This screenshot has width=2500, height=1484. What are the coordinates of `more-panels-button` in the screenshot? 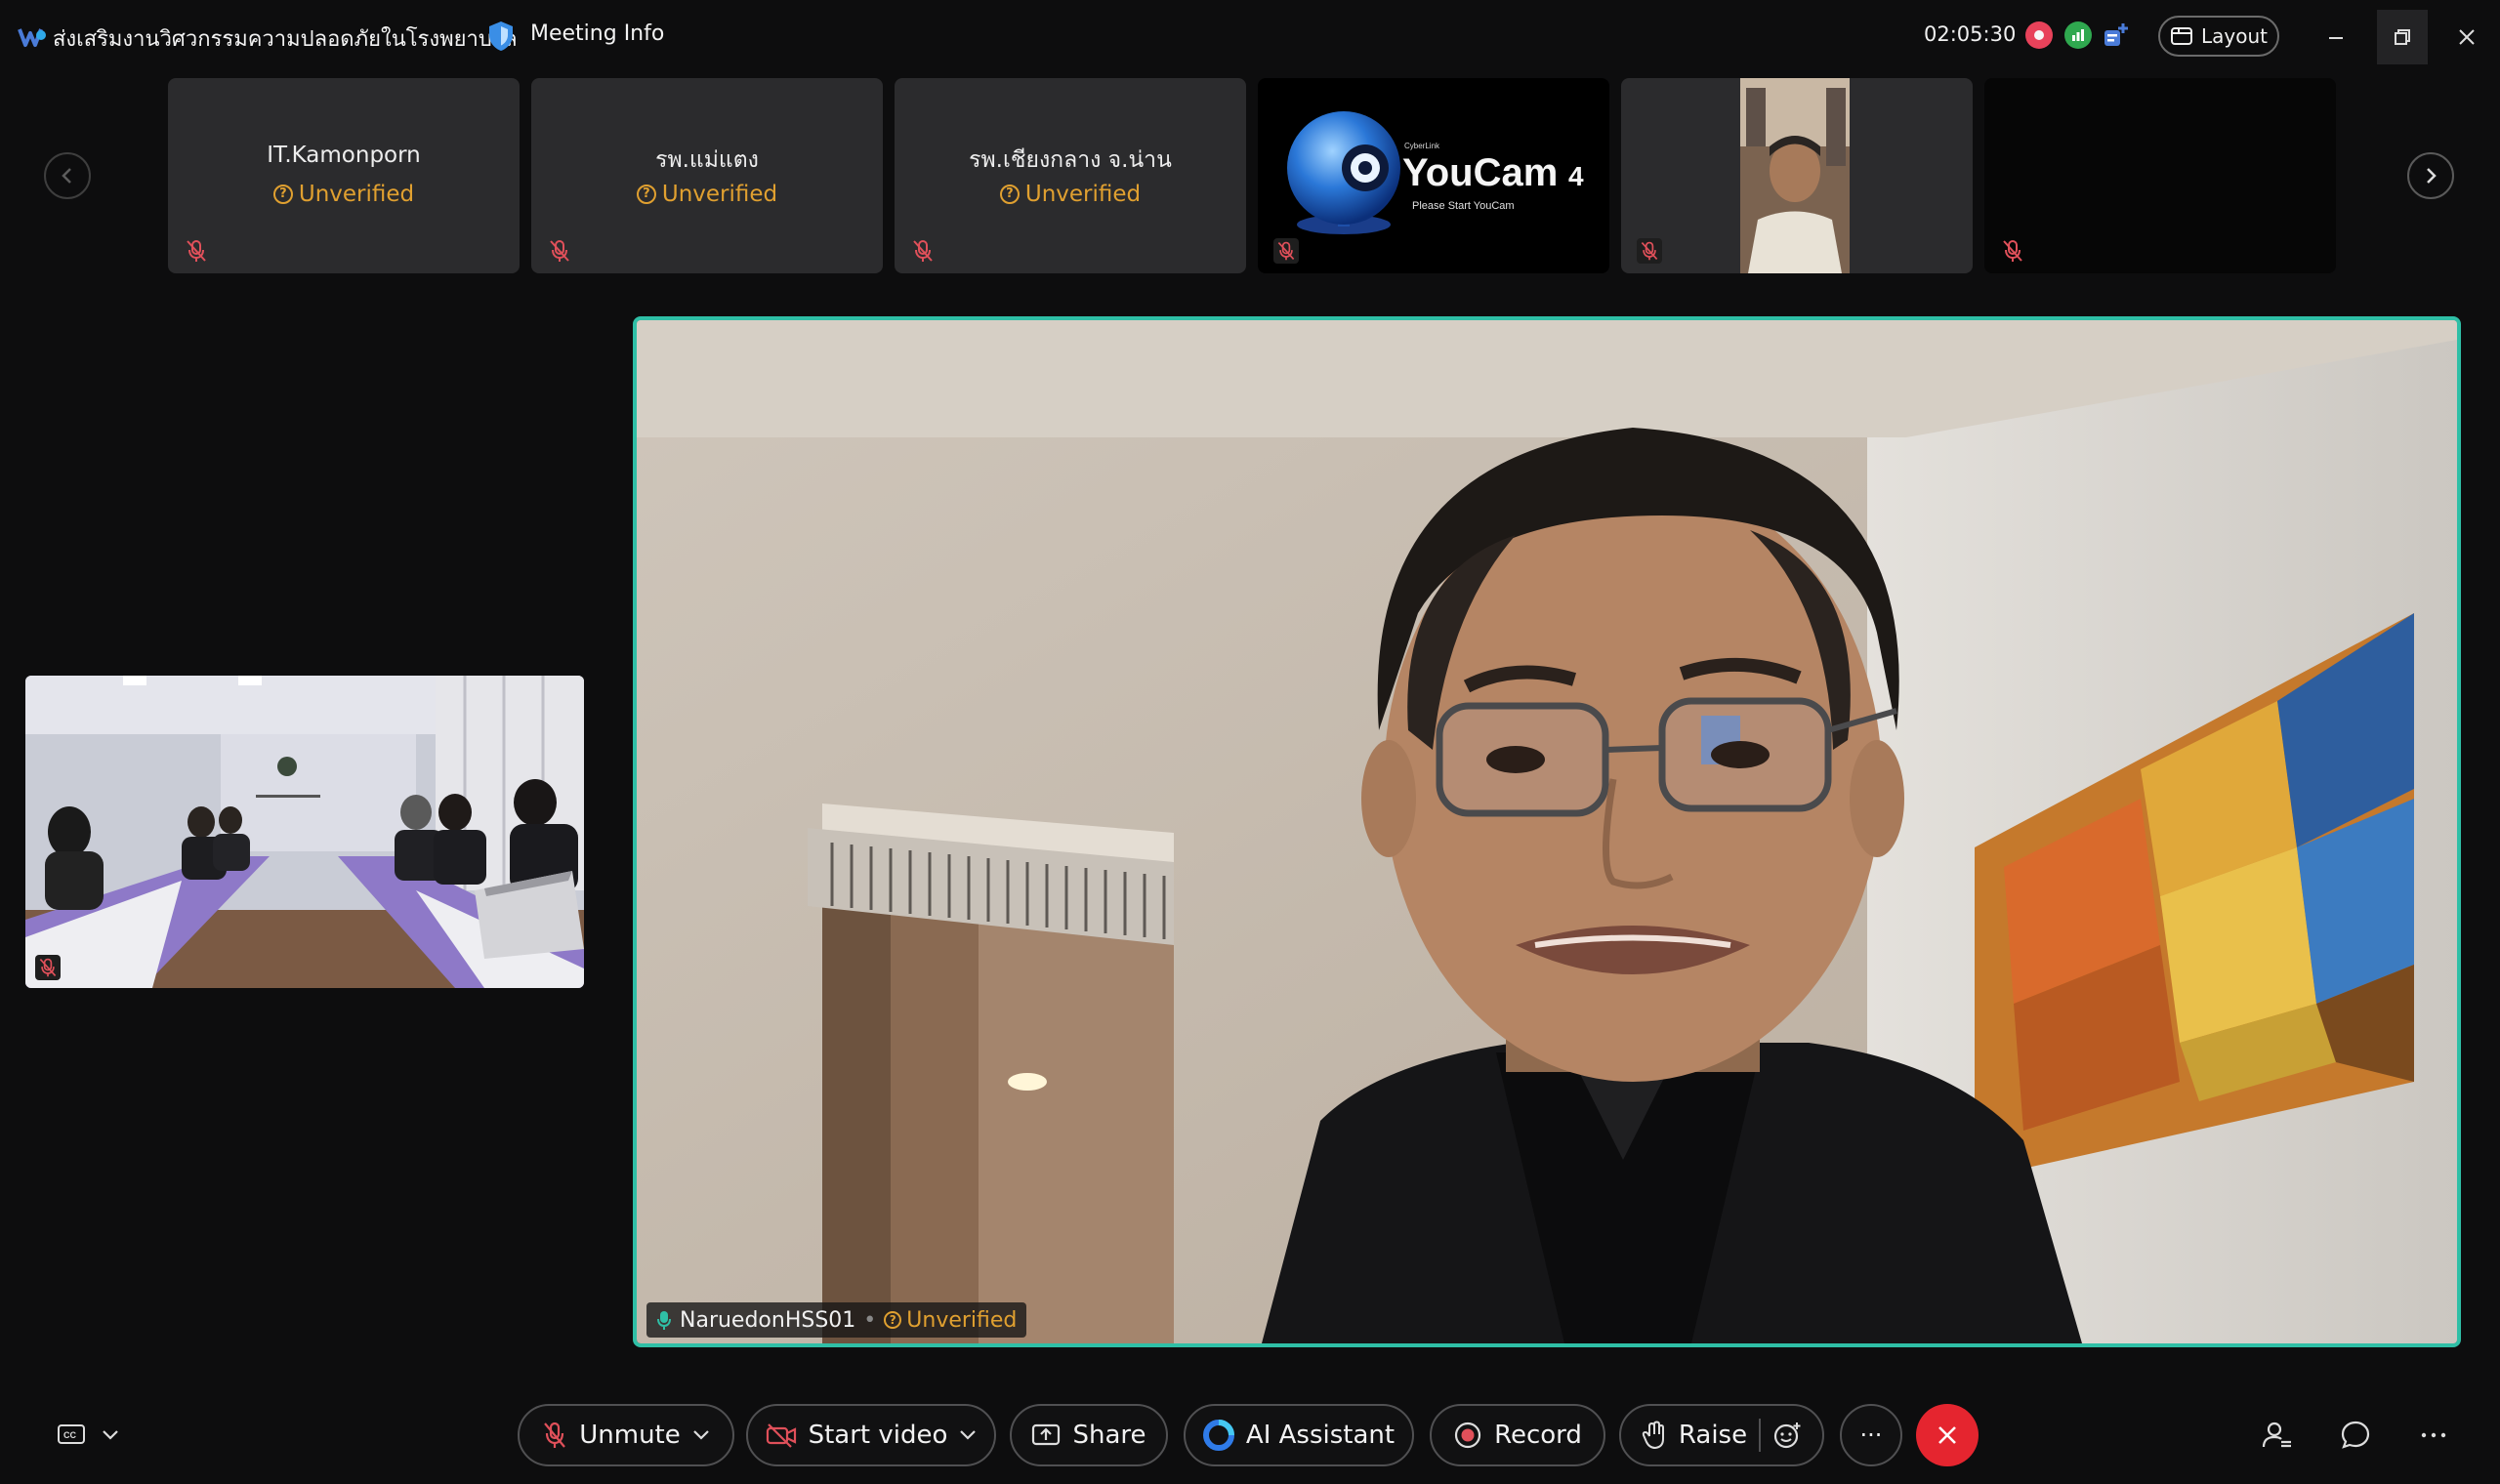 It's located at (2433, 1436).